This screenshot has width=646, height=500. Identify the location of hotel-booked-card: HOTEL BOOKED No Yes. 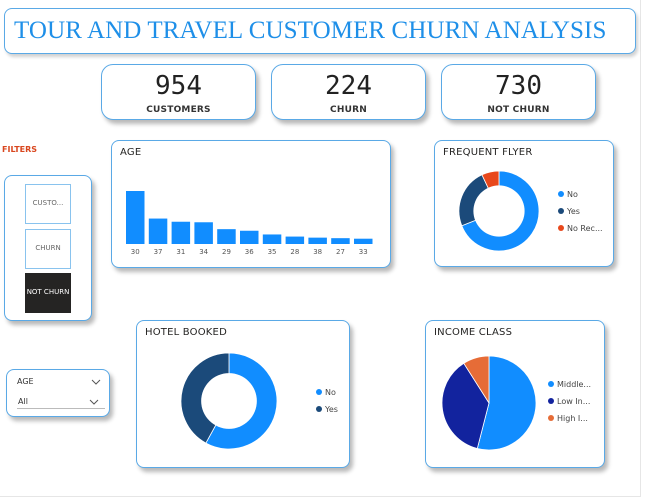
(243, 394).